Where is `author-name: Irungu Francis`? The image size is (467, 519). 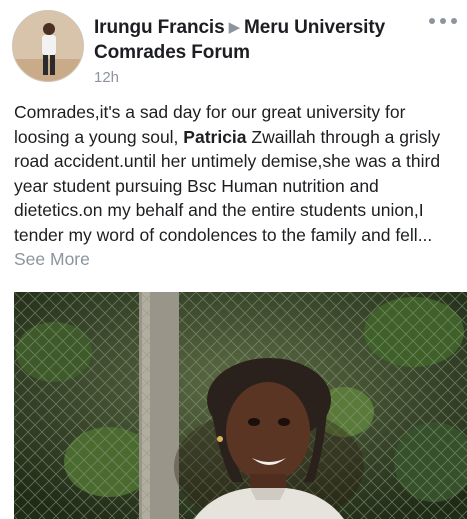
author-name: Irungu Francis is located at coordinates (159, 27).